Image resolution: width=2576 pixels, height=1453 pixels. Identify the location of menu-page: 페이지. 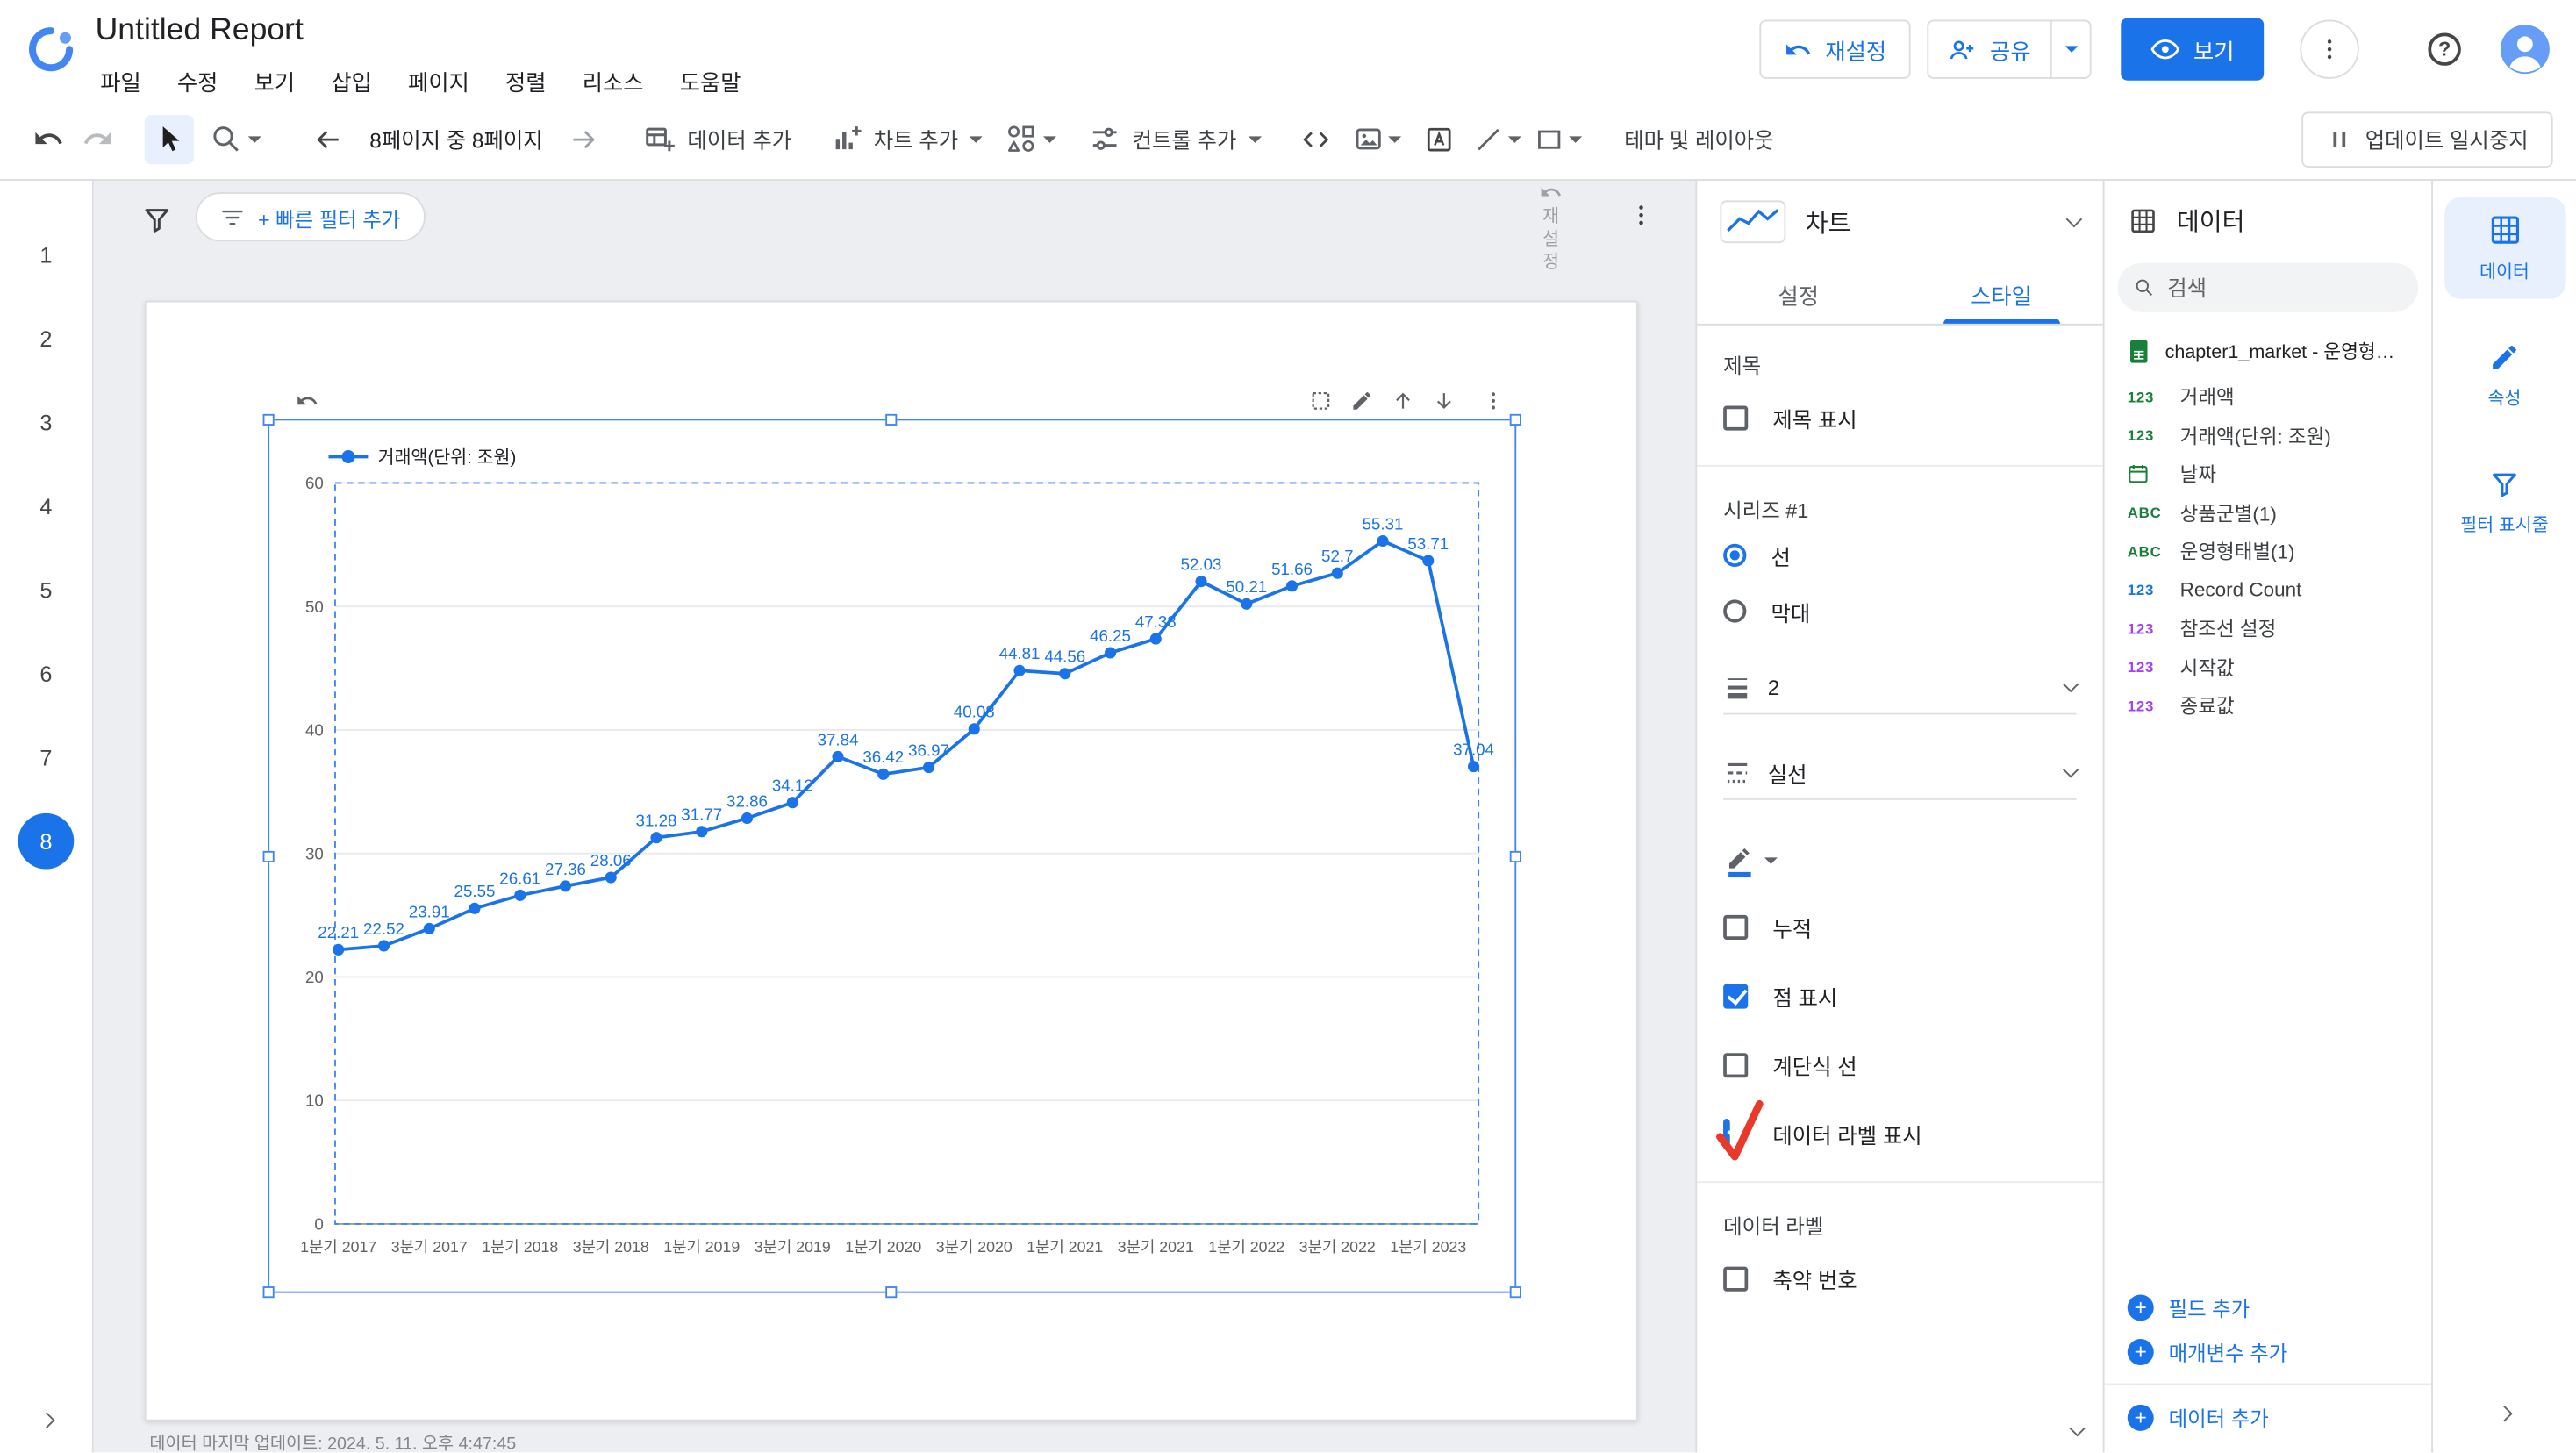
(438, 80).